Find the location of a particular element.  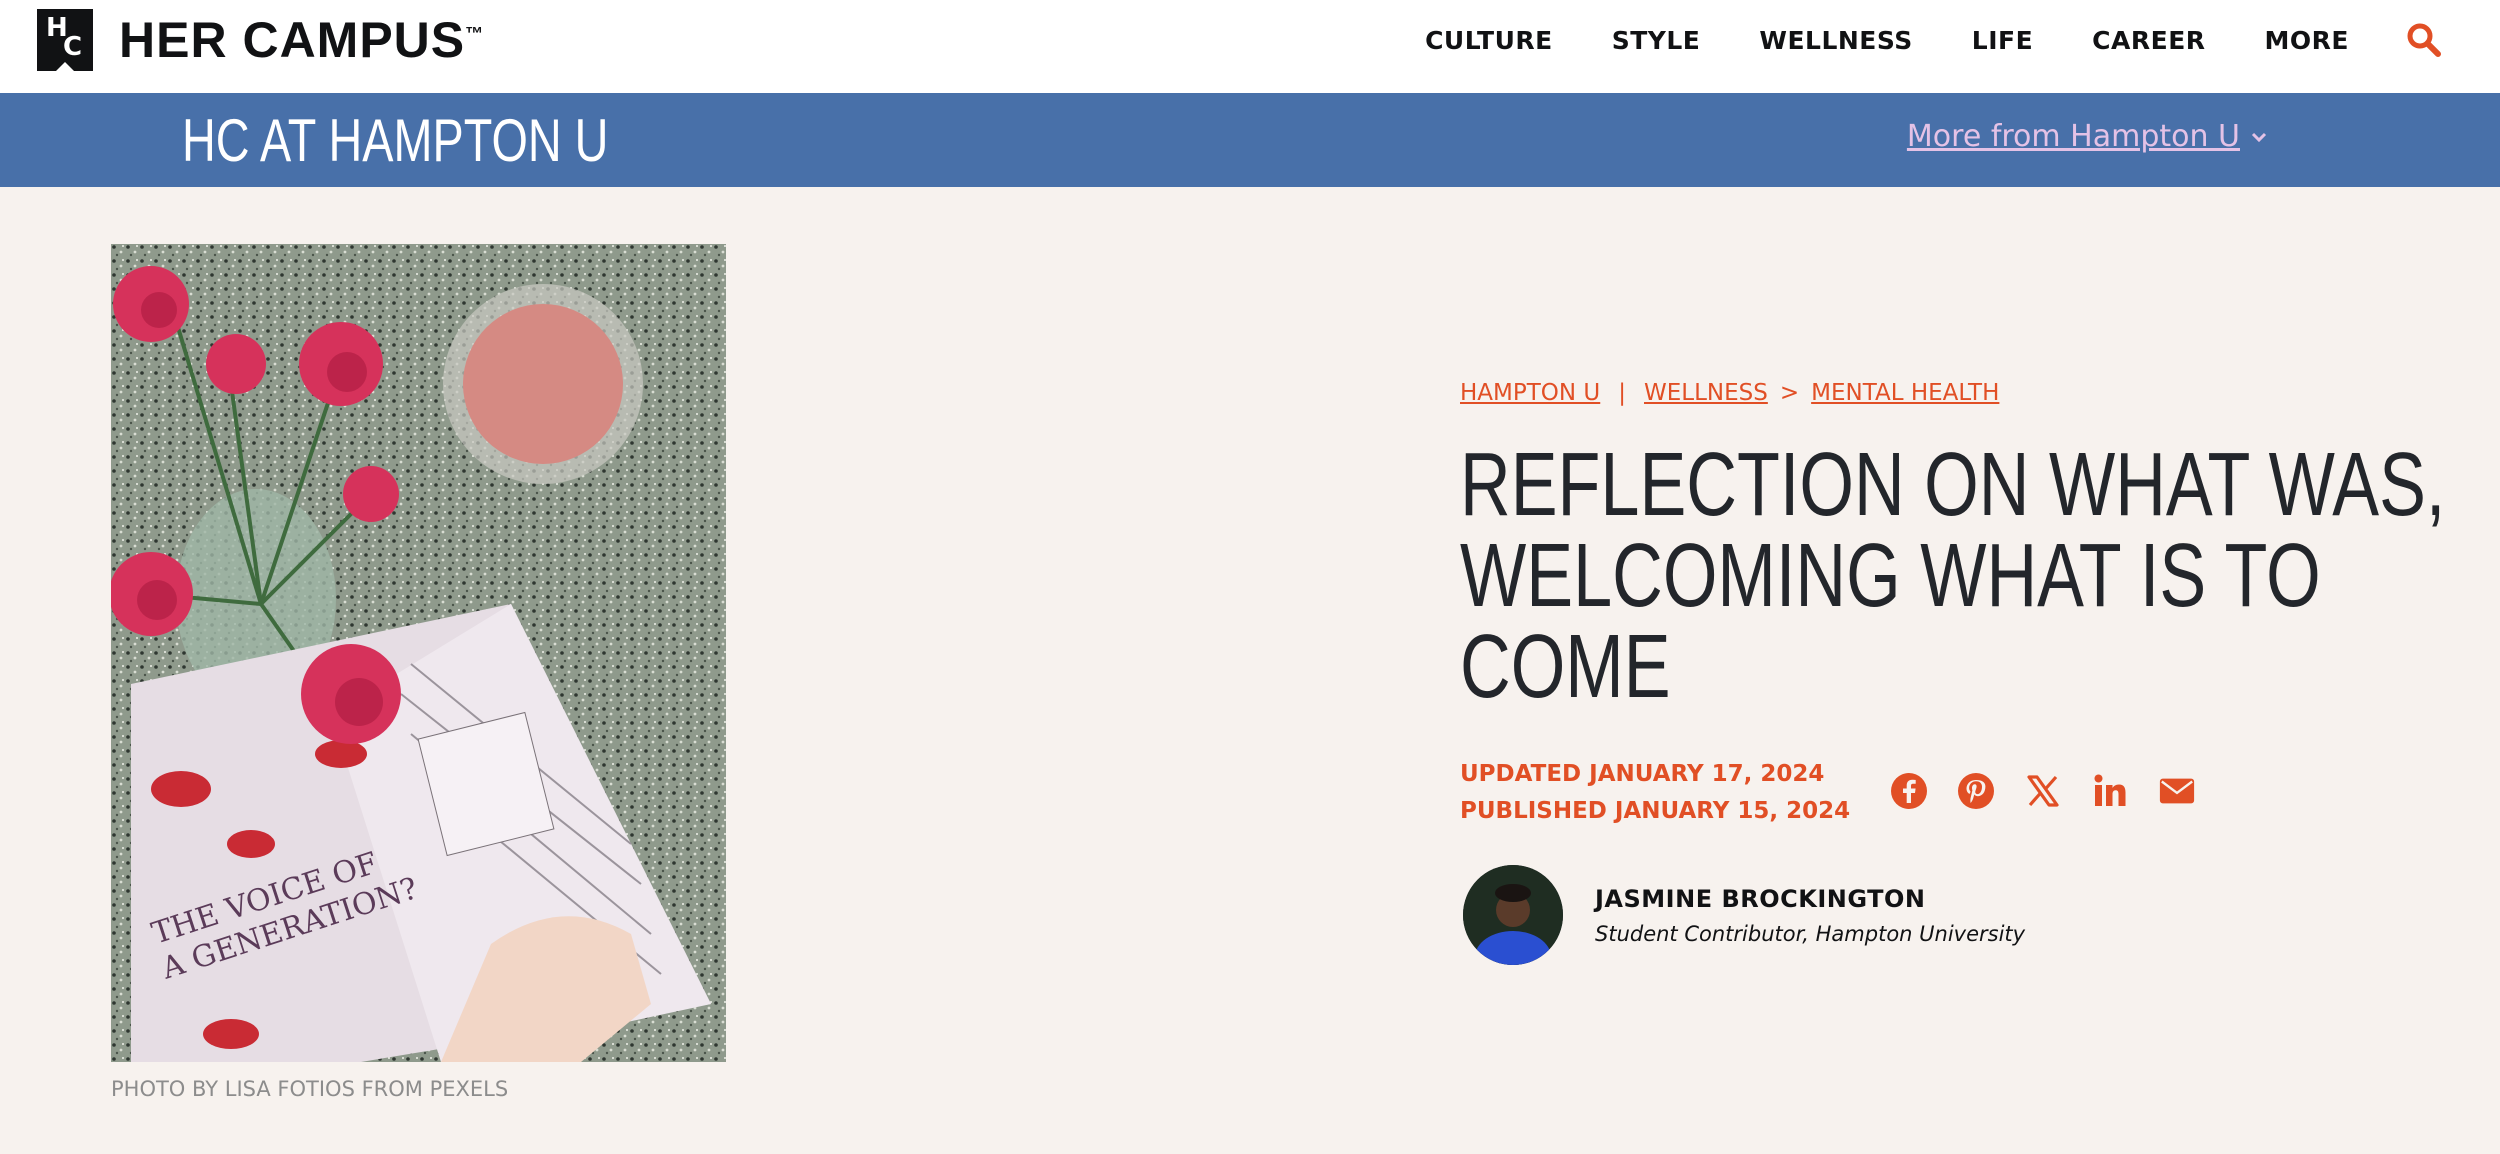

chapter-bar: HC AT HAMPTON U More from Hampton U is located at coordinates (1250, 140).